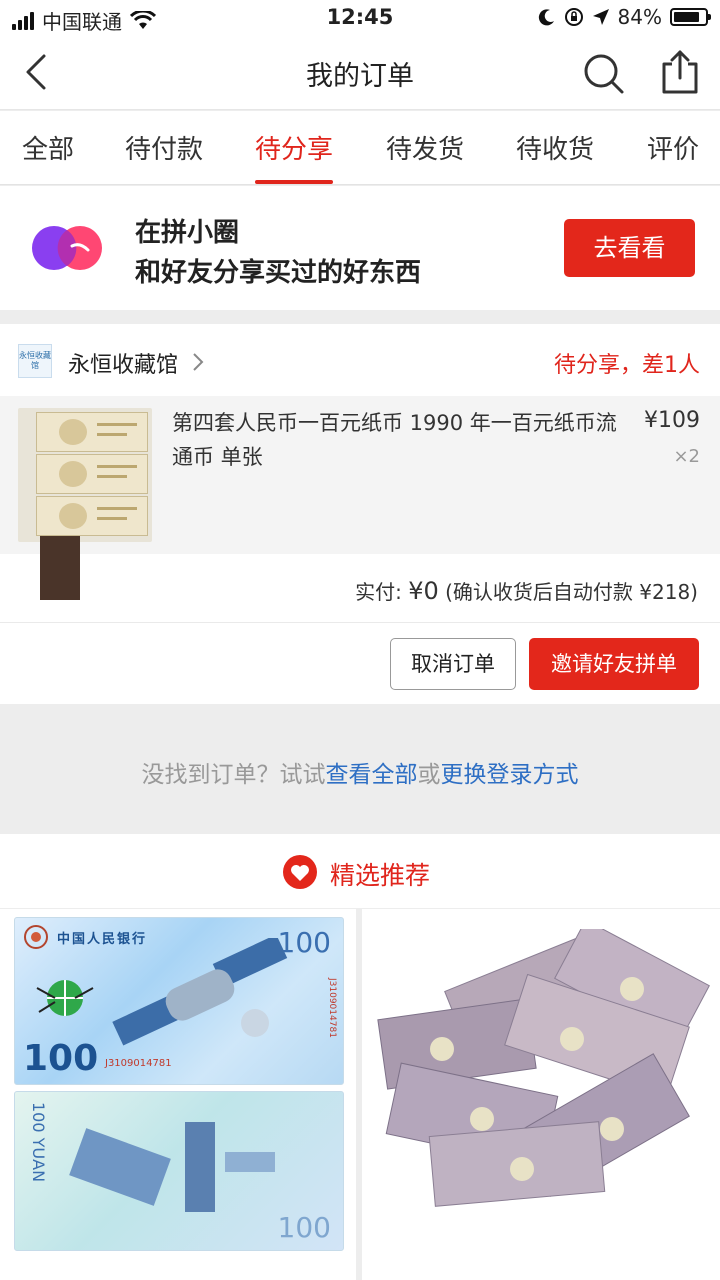  What do you see at coordinates (67, 248) in the screenshot?
I see `circle-logo-icon` at bounding box center [67, 248].